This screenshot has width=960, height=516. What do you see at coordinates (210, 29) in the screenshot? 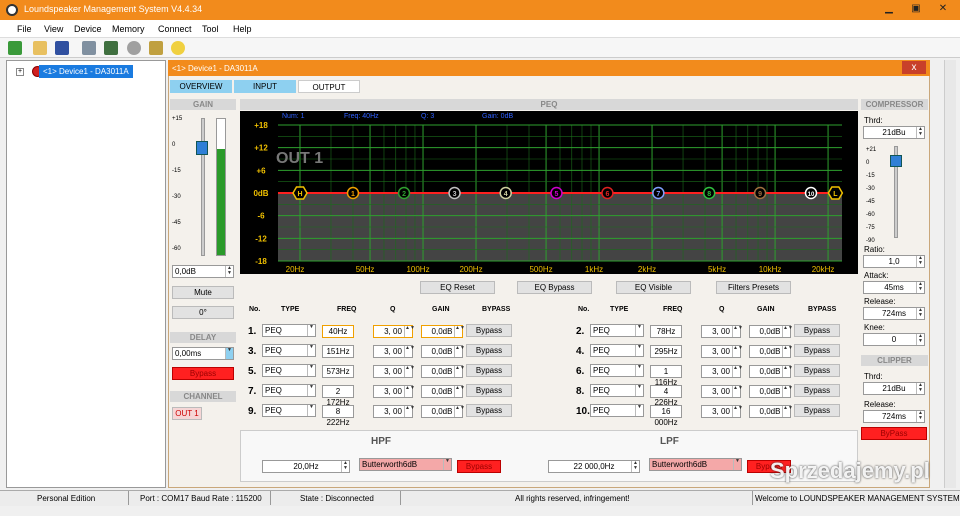
I see `menu-tool: Tool` at bounding box center [210, 29].